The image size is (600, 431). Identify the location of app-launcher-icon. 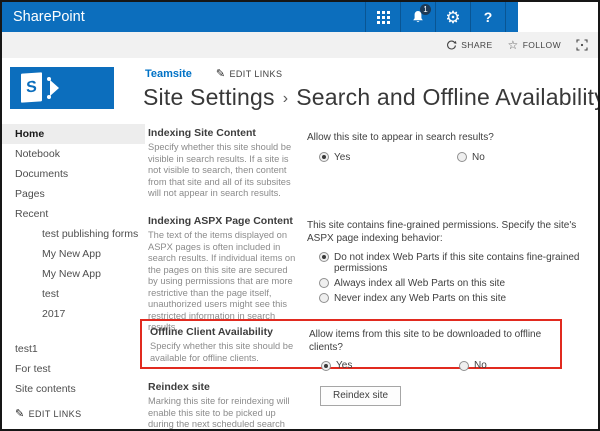
(383, 17).